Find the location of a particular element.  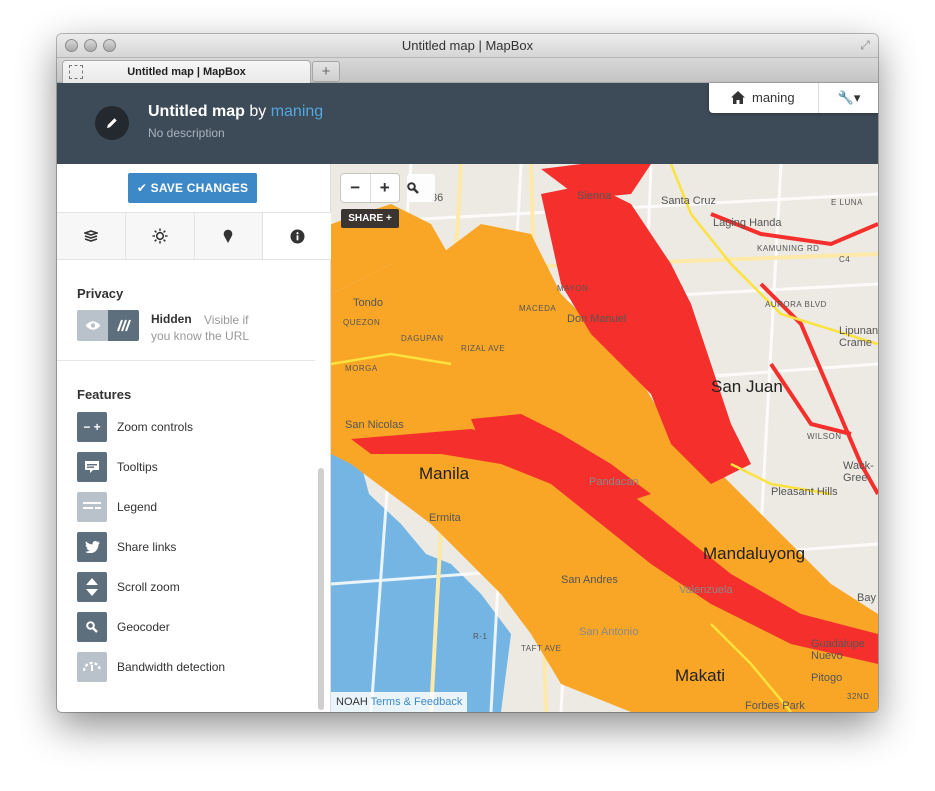

map-label: Laging Handa is located at coordinates (747, 223).